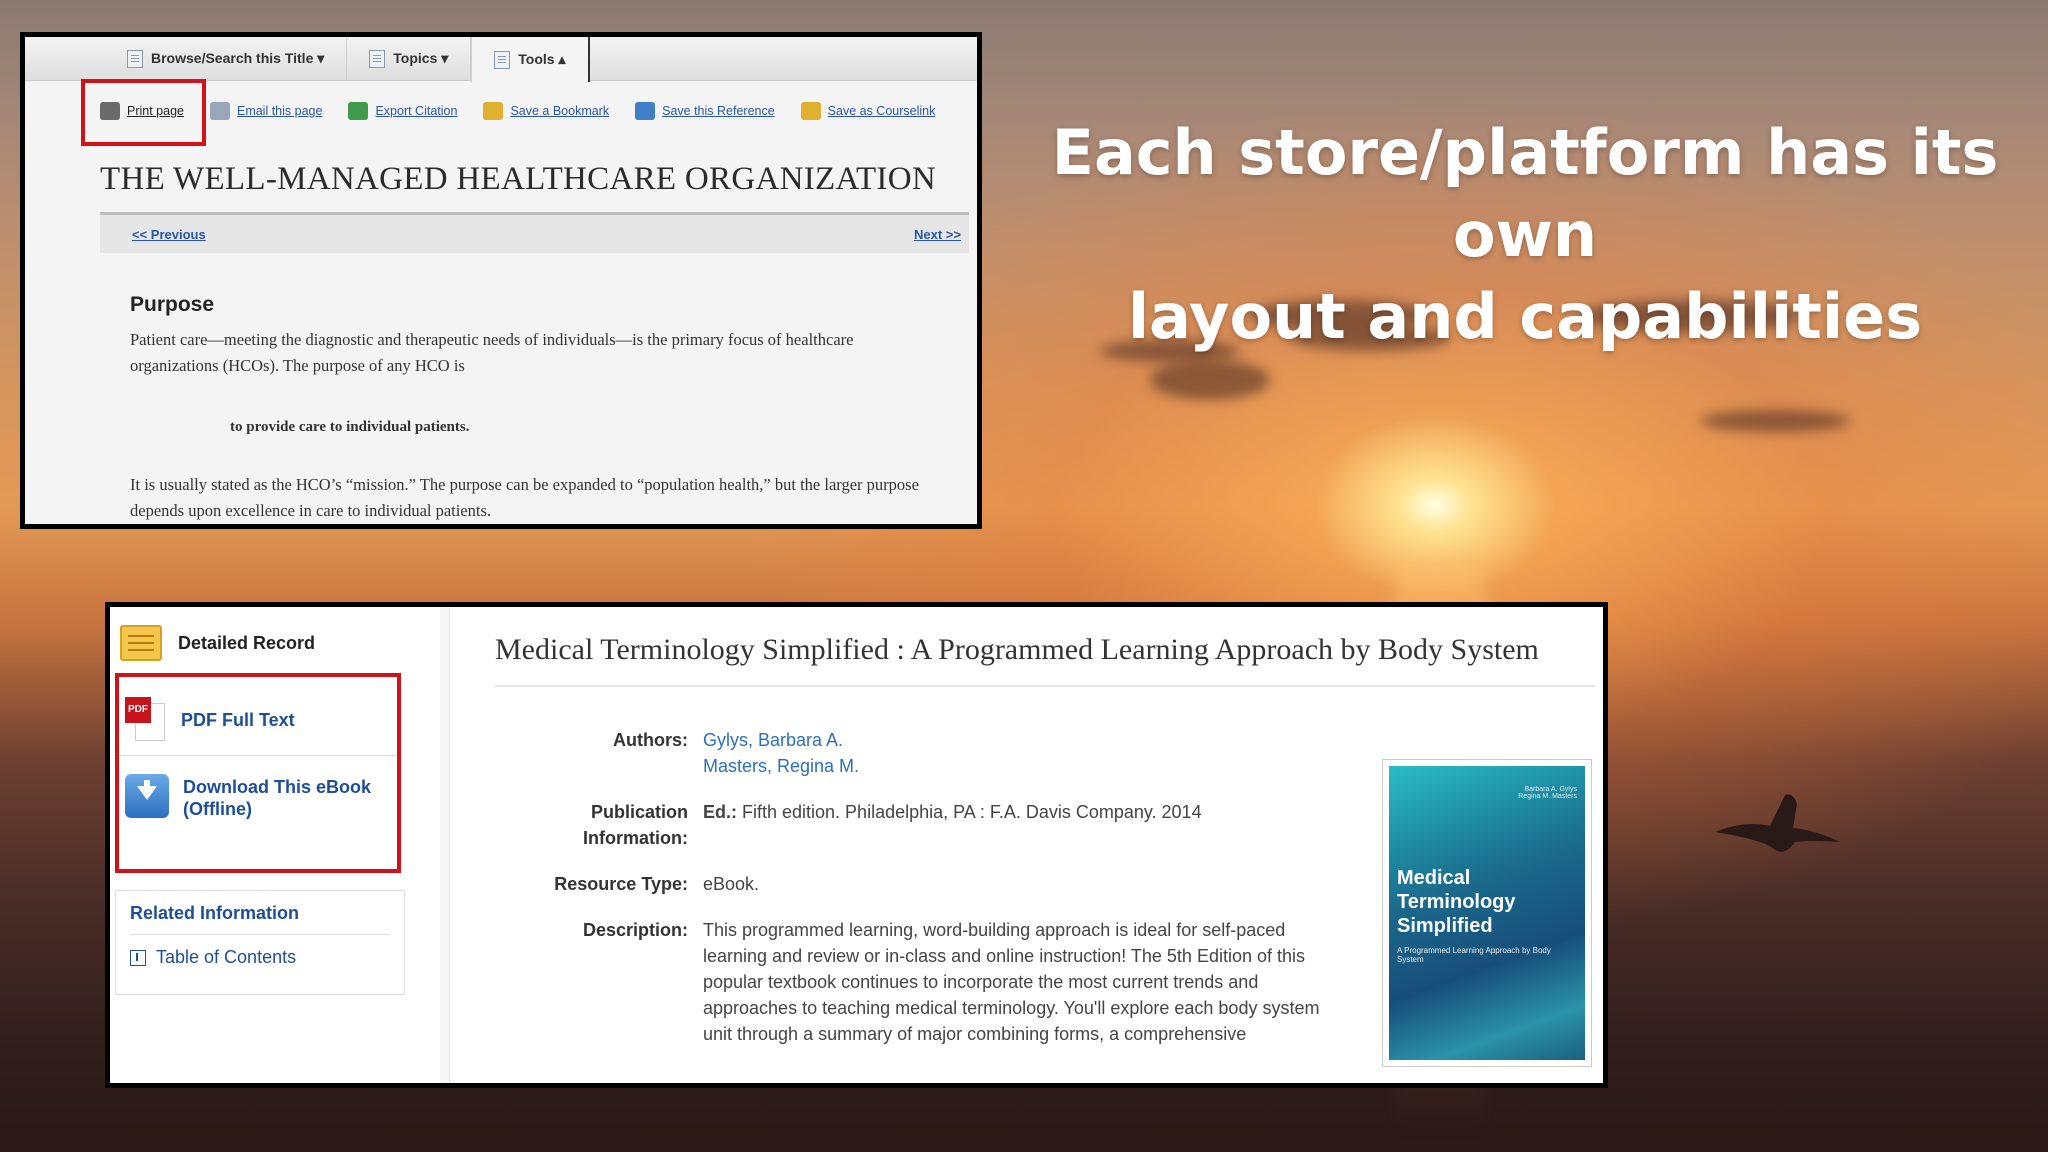 Image resolution: width=2048 pixels, height=1152 pixels. I want to click on author-link: Masters, Regina M., so click(781, 766).